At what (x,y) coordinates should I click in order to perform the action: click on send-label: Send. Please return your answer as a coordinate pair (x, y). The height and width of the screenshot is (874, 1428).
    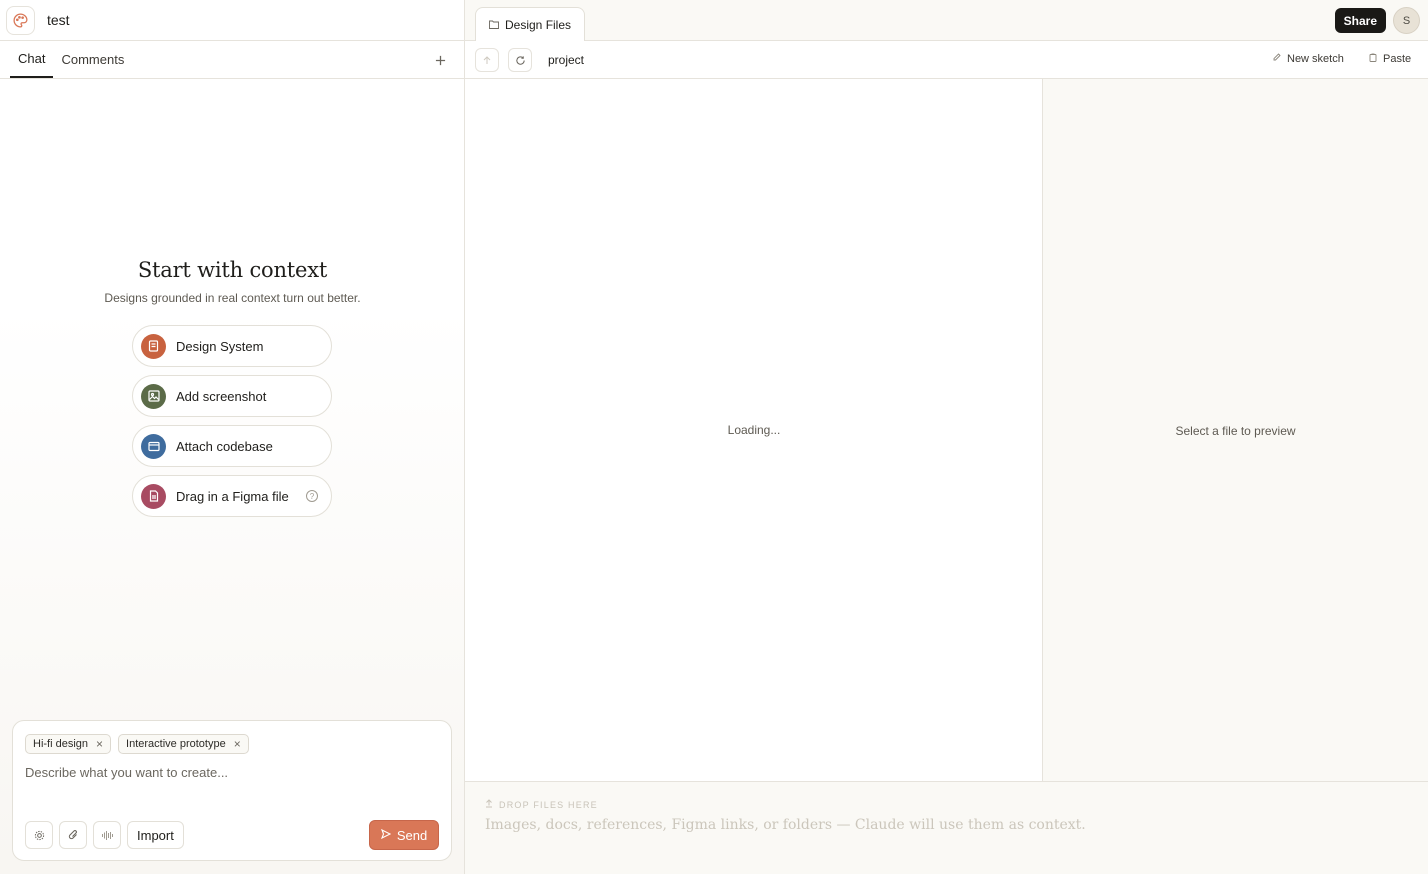
    Looking at the image, I should click on (412, 835).